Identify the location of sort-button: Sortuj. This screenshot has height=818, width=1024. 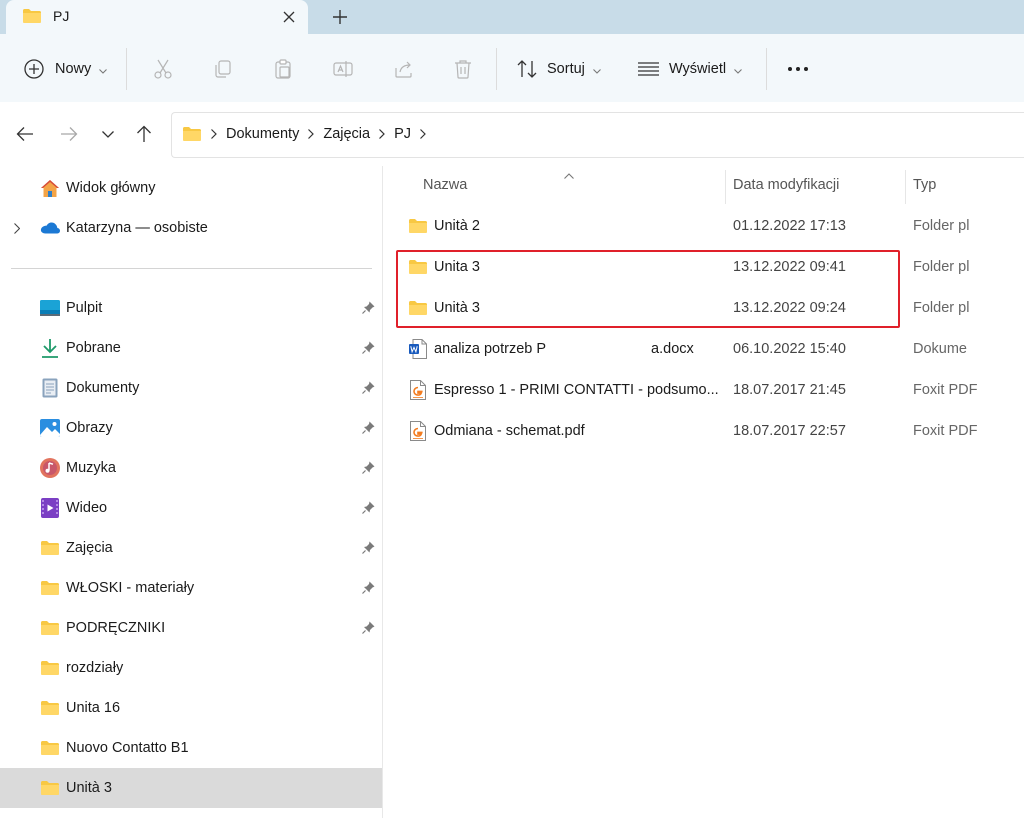
(558, 69).